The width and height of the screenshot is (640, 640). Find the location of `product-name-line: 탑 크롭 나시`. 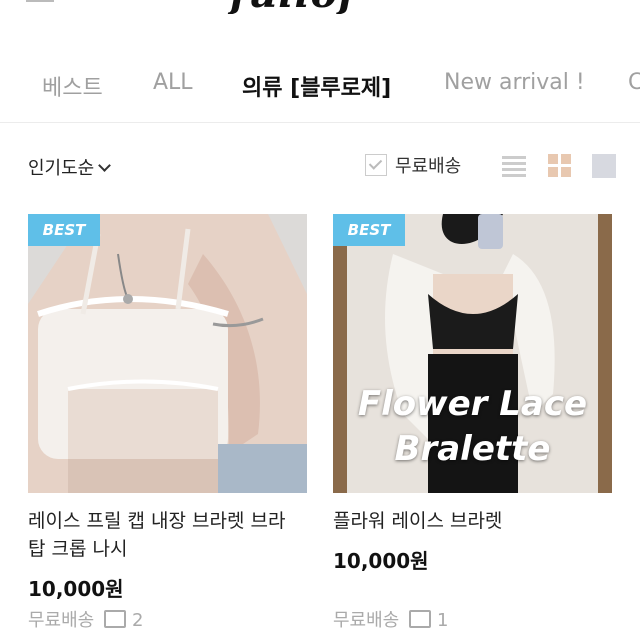

product-name-line: 탑 크롭 나시 is located at coordinates (78, 549).